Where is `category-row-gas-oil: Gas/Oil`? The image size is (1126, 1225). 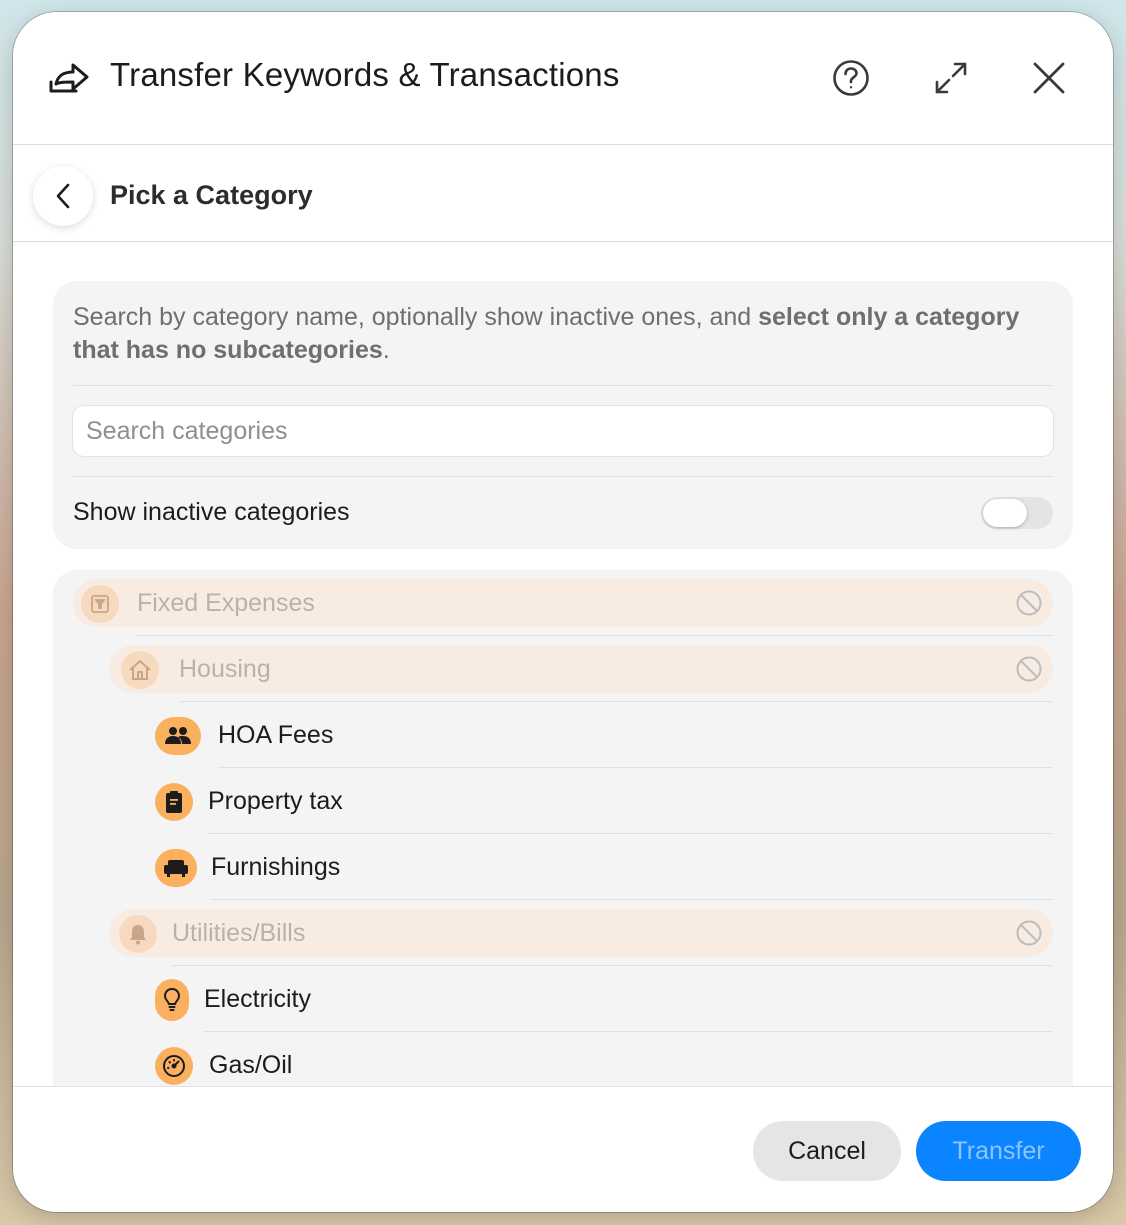 category-row-gas-oil: Gas/Oil is located at coordinates (563, 1059).